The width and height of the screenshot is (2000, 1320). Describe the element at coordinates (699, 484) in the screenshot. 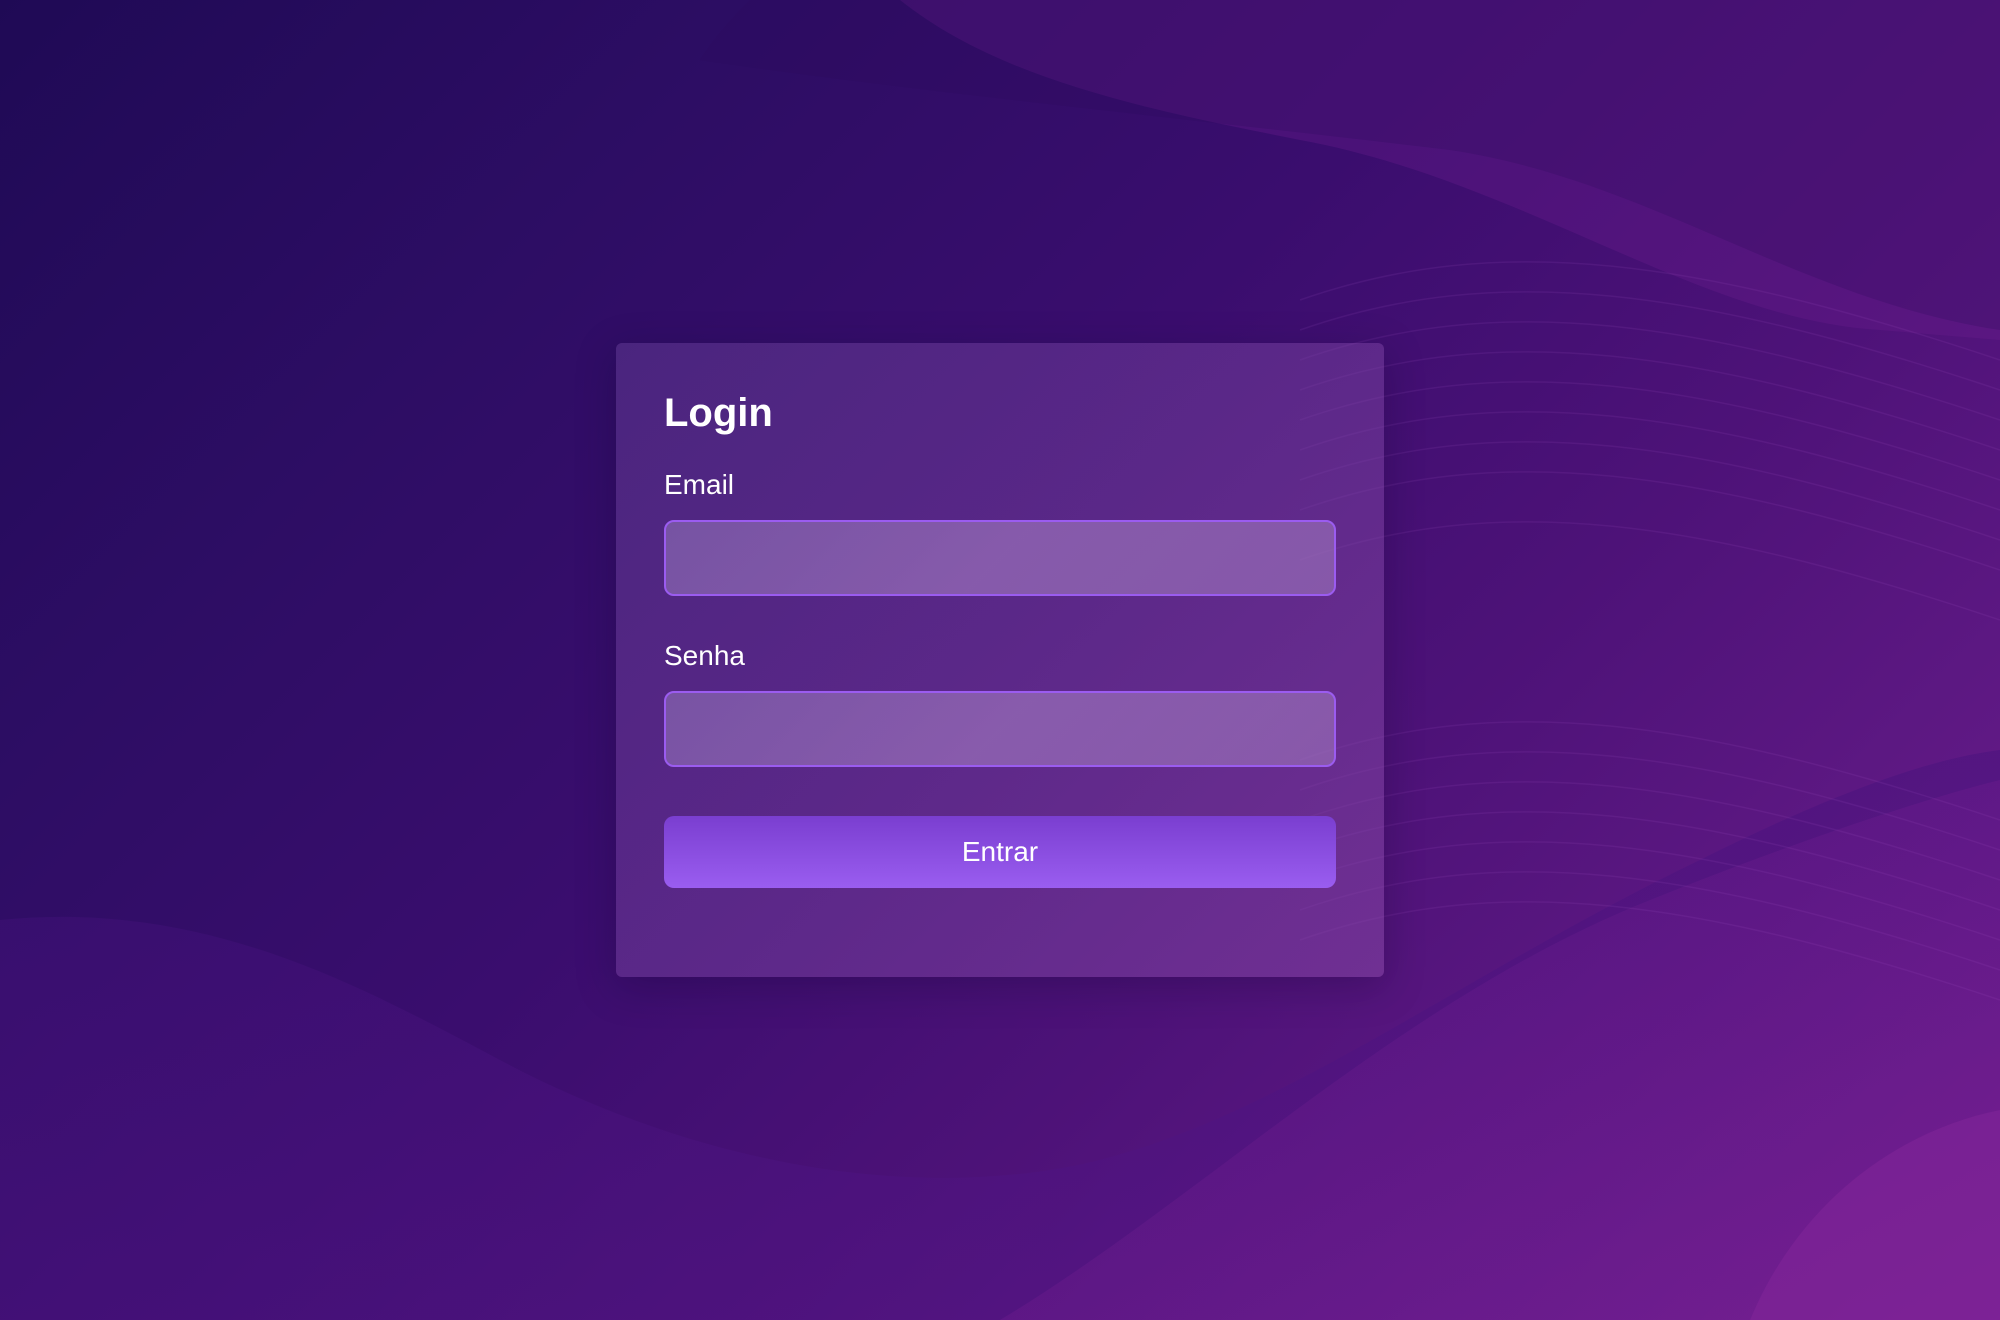

I see `email-label: Email` at that location.